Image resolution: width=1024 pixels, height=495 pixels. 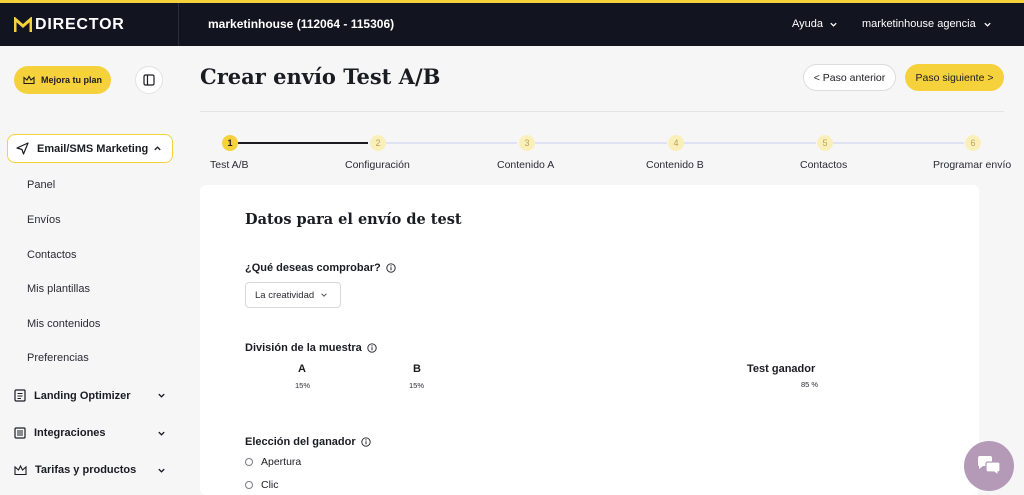 What do you see at coordinates (22, 148) in the screenshot?
I see `paper-plane-icon` at bounding box center [22, 148].